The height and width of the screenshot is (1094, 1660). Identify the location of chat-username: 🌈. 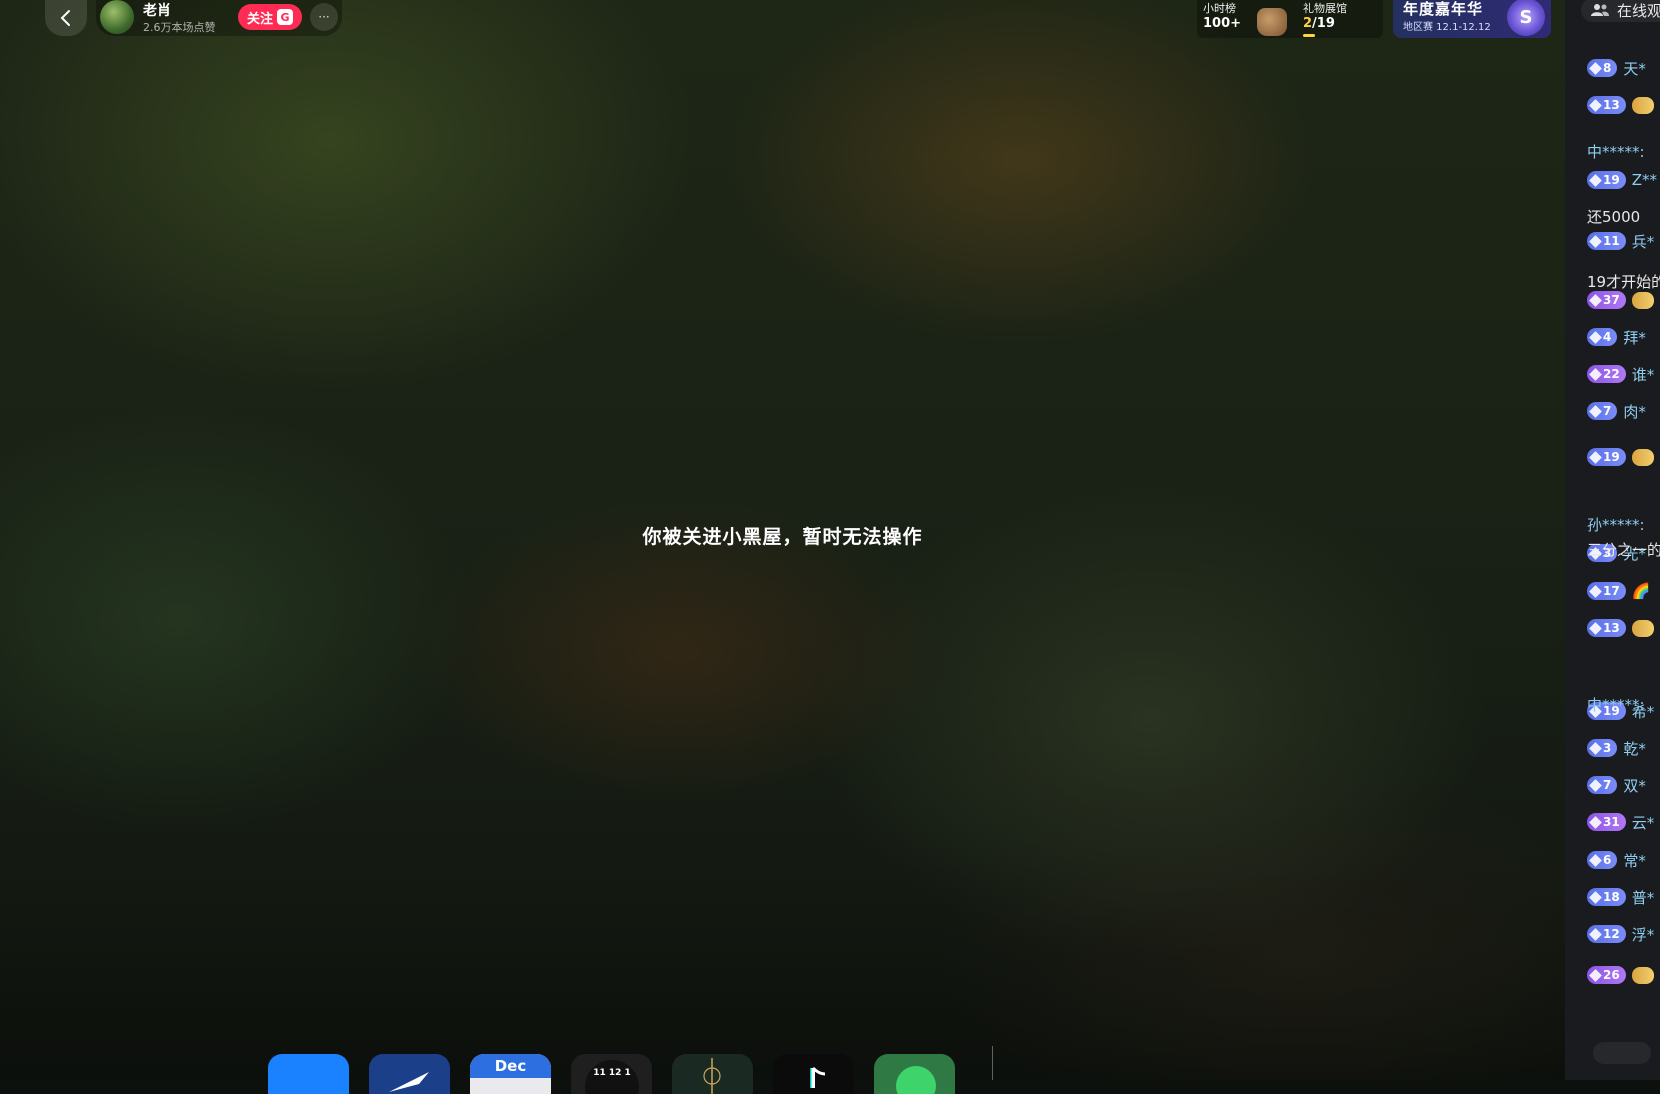
(1641, 591).